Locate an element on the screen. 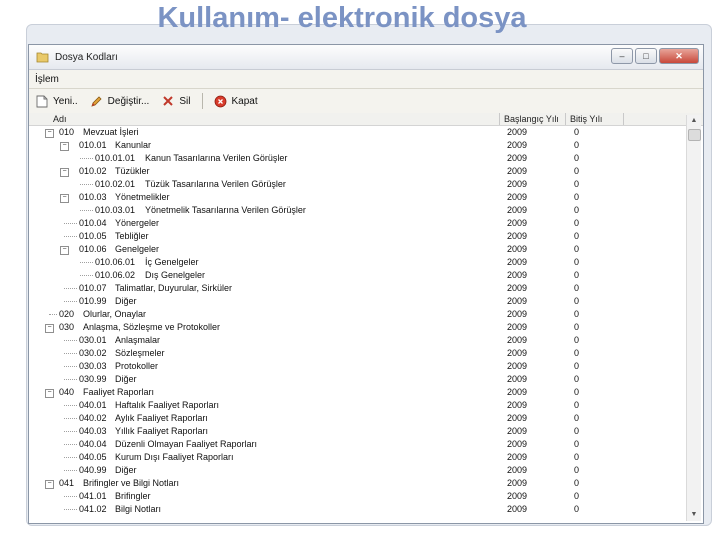 The width and height of the screenshot is (720, 540). table-row: 040.03 Yıllık Faaliyet Raporları 2009 0 is located at coordinates (357, 431).